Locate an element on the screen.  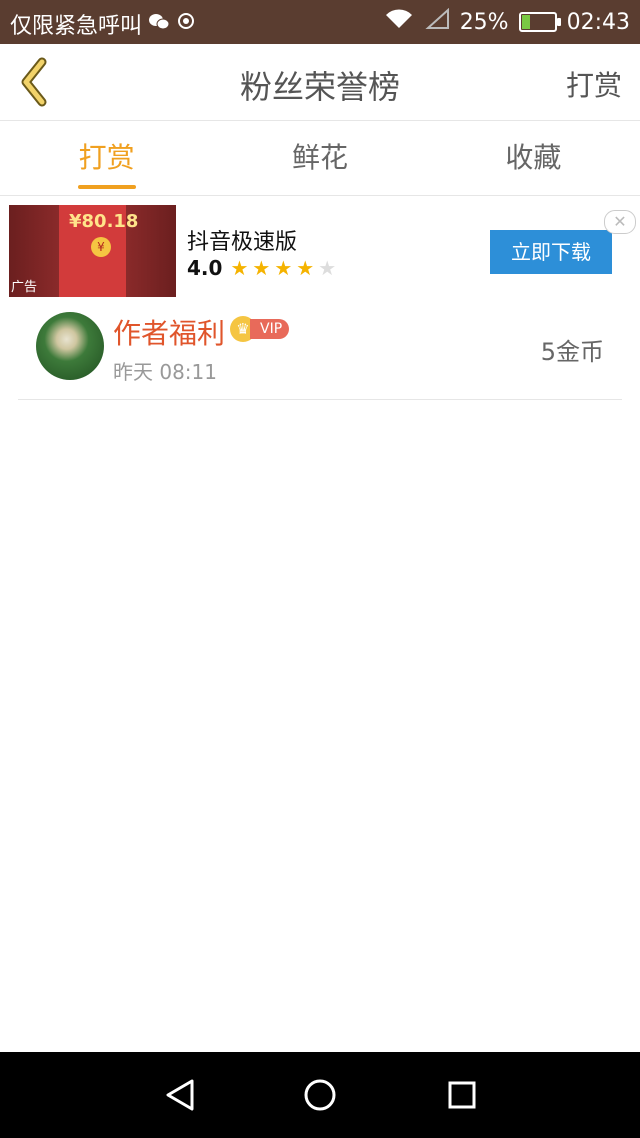
tab-label: 鲜花 is located at coordinates (319, 157).